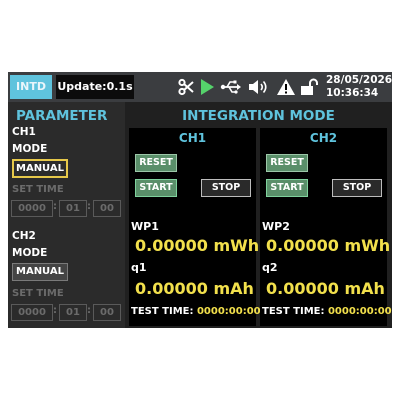 This screenshot has width=400, height=400. I want to click on ch1-charge-value: 0.00000 mAh, so click(194, 288).